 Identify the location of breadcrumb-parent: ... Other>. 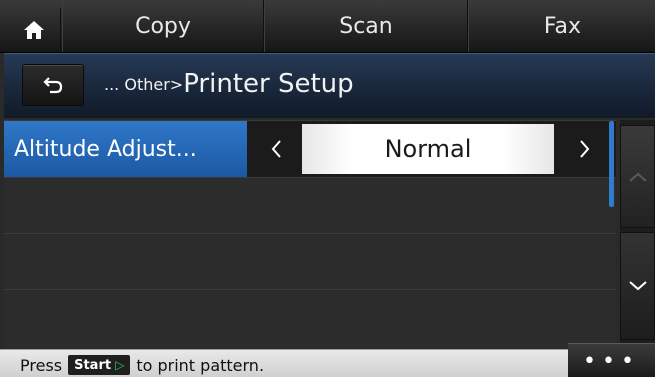
(143, 84).